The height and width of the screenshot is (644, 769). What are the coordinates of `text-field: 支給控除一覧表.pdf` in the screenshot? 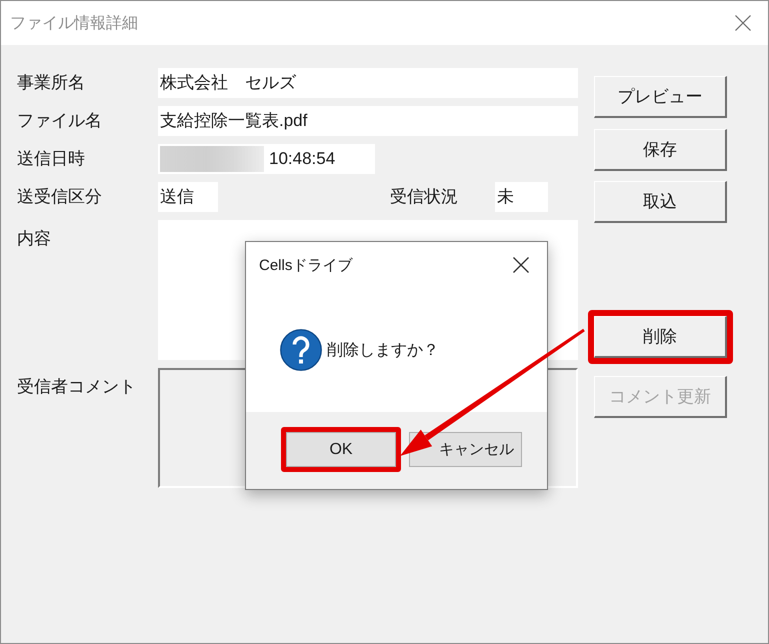 It's located at (368, 121).